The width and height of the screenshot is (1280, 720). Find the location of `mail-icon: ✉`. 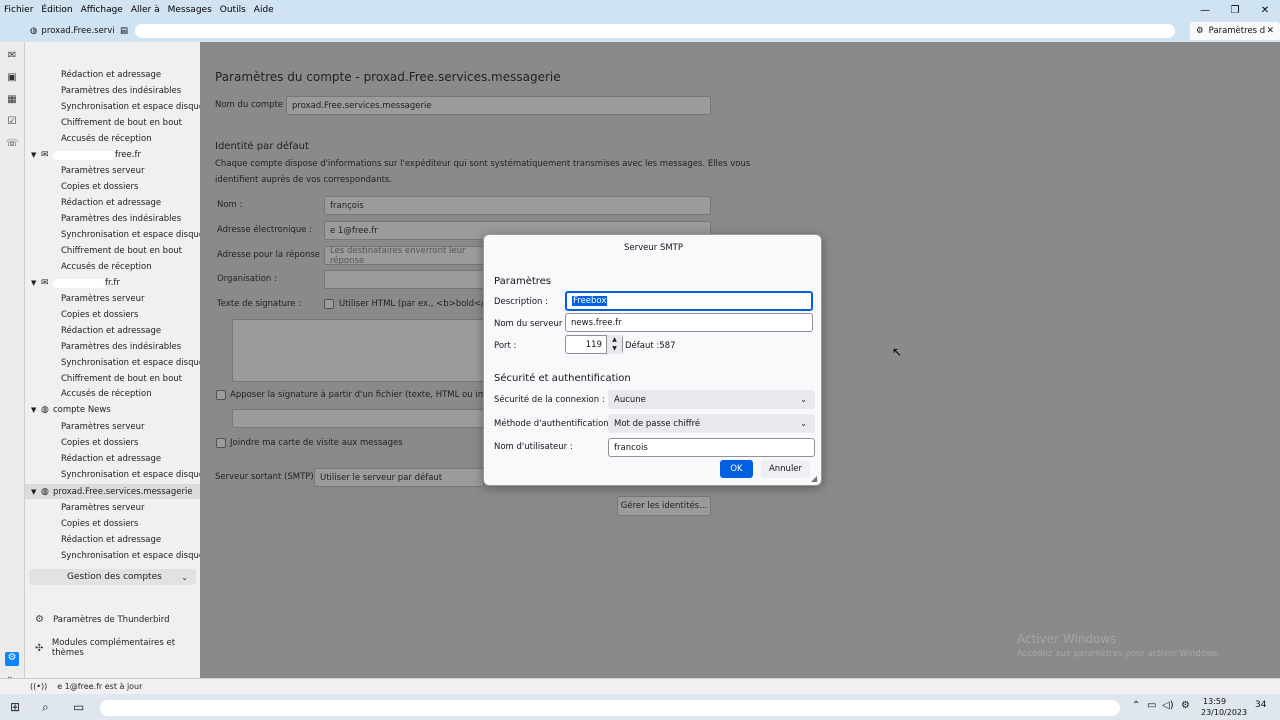

mail-icon: ✉ is located at coordinates (12, 56).